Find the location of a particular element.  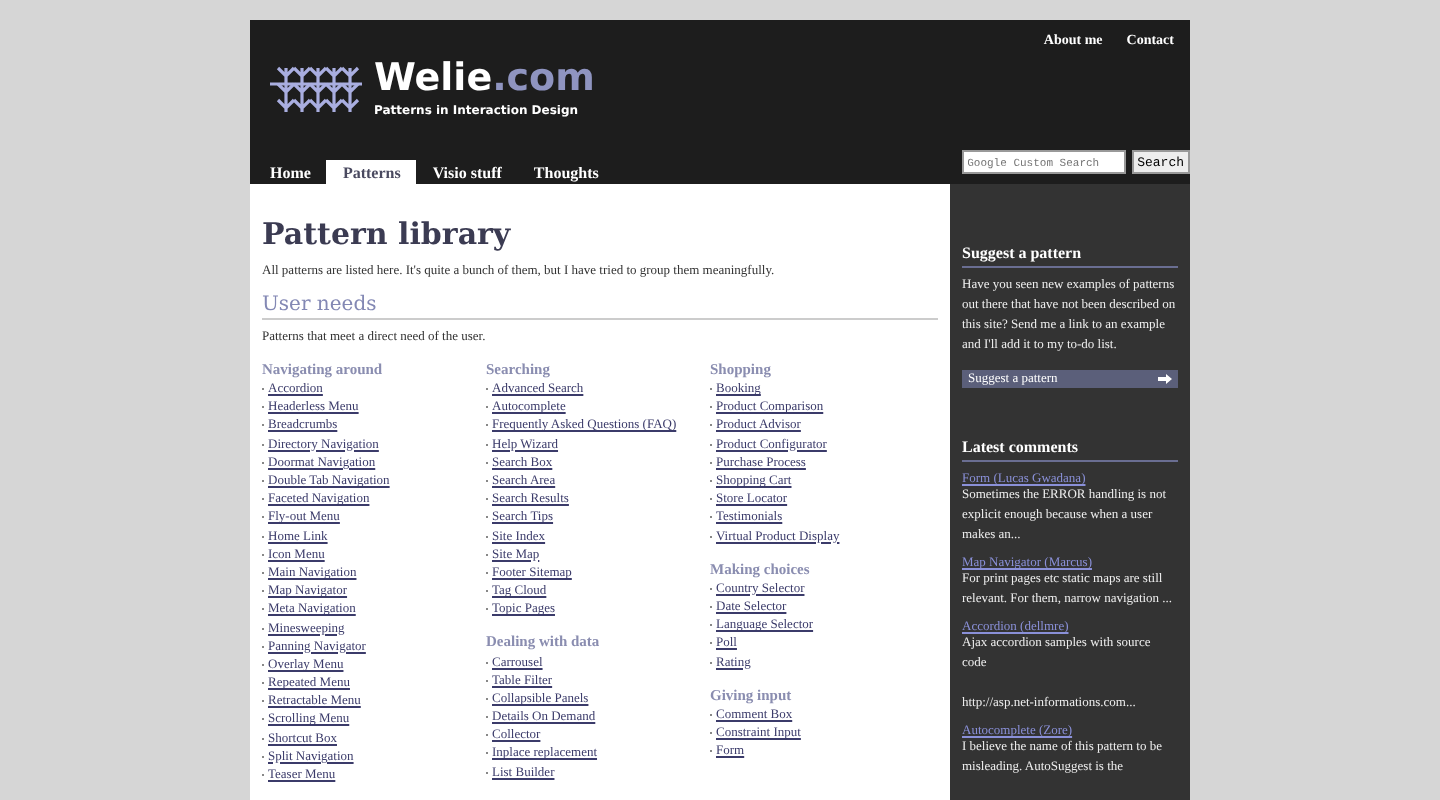

site-logo: Welie.com is located at coordinates (484, 78).